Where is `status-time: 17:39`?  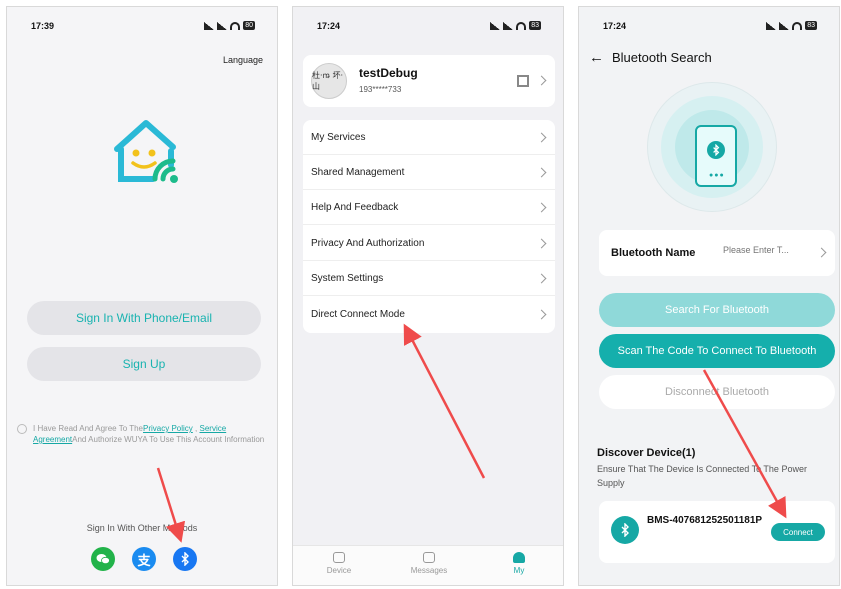 status-time: 17:39 is located at coordinates (43, 26).